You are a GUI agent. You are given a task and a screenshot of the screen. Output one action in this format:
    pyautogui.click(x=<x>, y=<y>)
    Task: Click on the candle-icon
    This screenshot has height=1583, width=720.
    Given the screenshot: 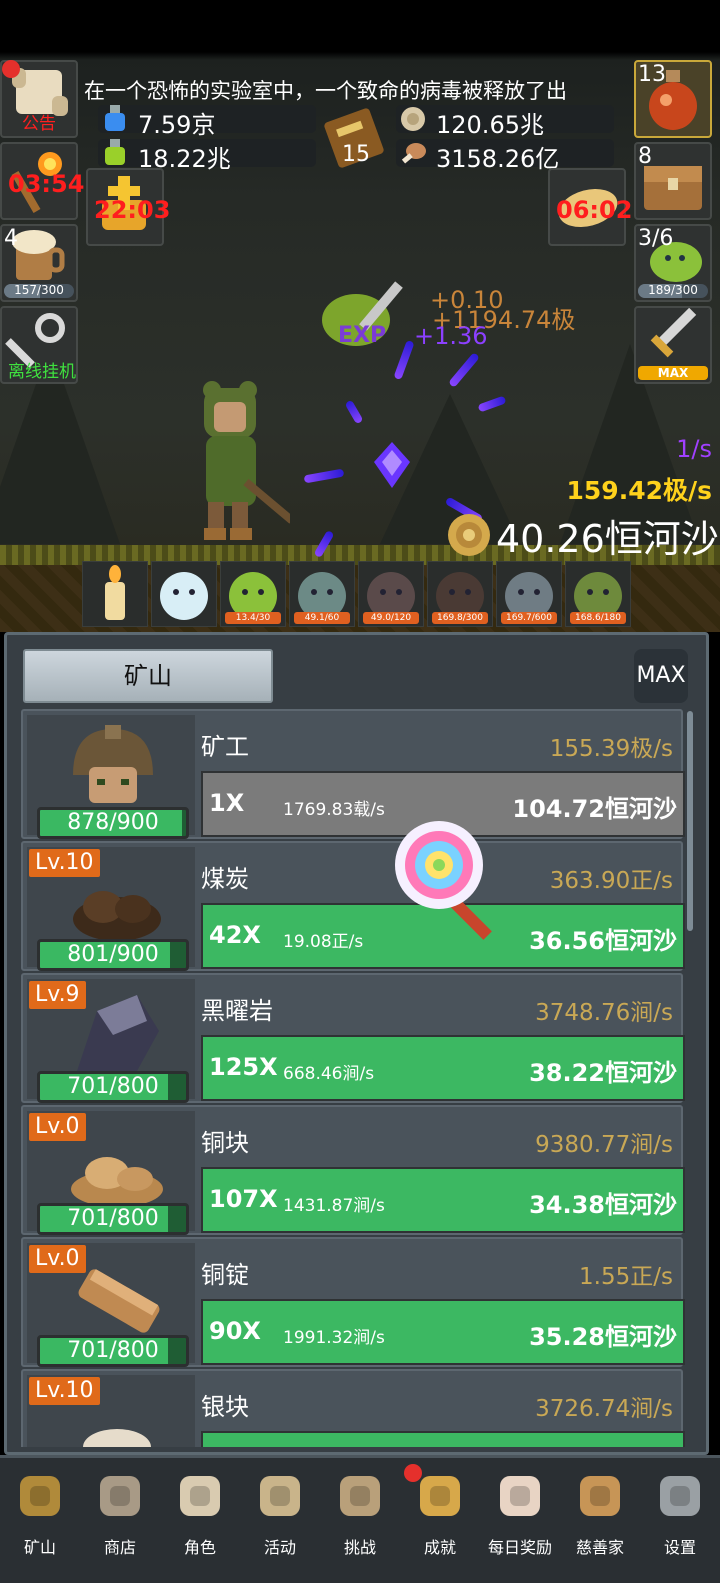 What is the action you would take?
    pyautogui.click(x=115, y=592)
    